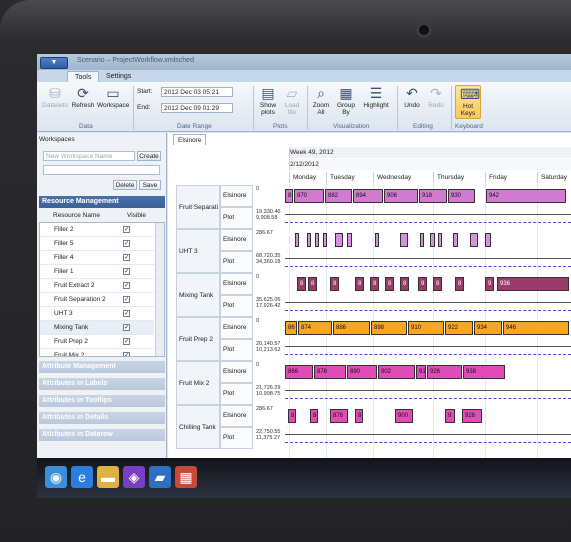 The height and width of the screenshot is (542, 571). Describe the element at coordinates (97, 244) in the screenshot. I see `resource-row: Filler 5 ✓` at that location.